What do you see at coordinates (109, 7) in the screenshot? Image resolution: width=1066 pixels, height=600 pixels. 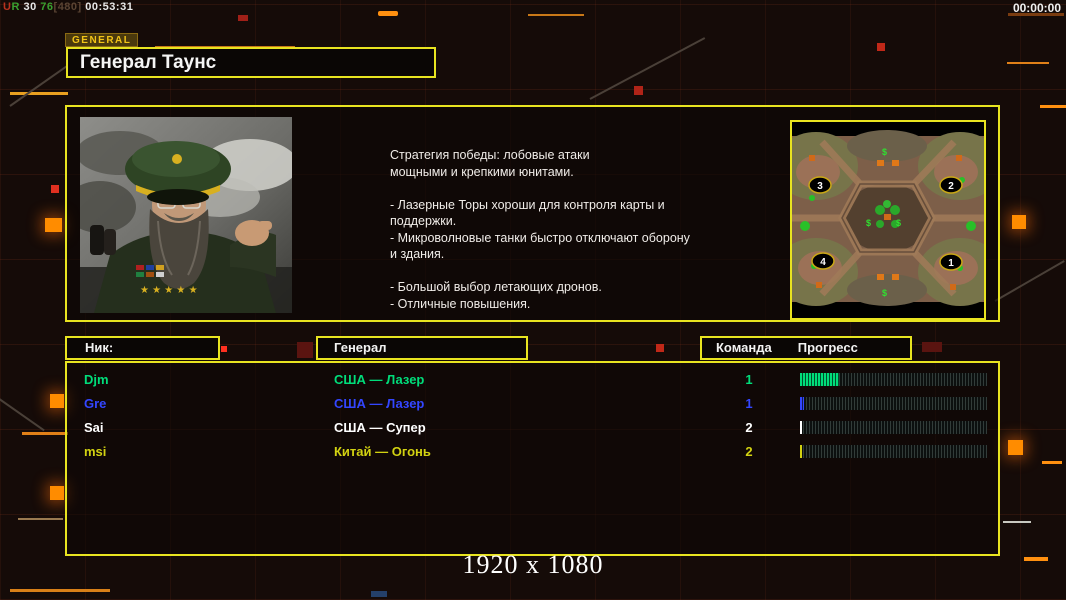 I see `debug-clock: 00:53:31` at bounding box center [109, 7].